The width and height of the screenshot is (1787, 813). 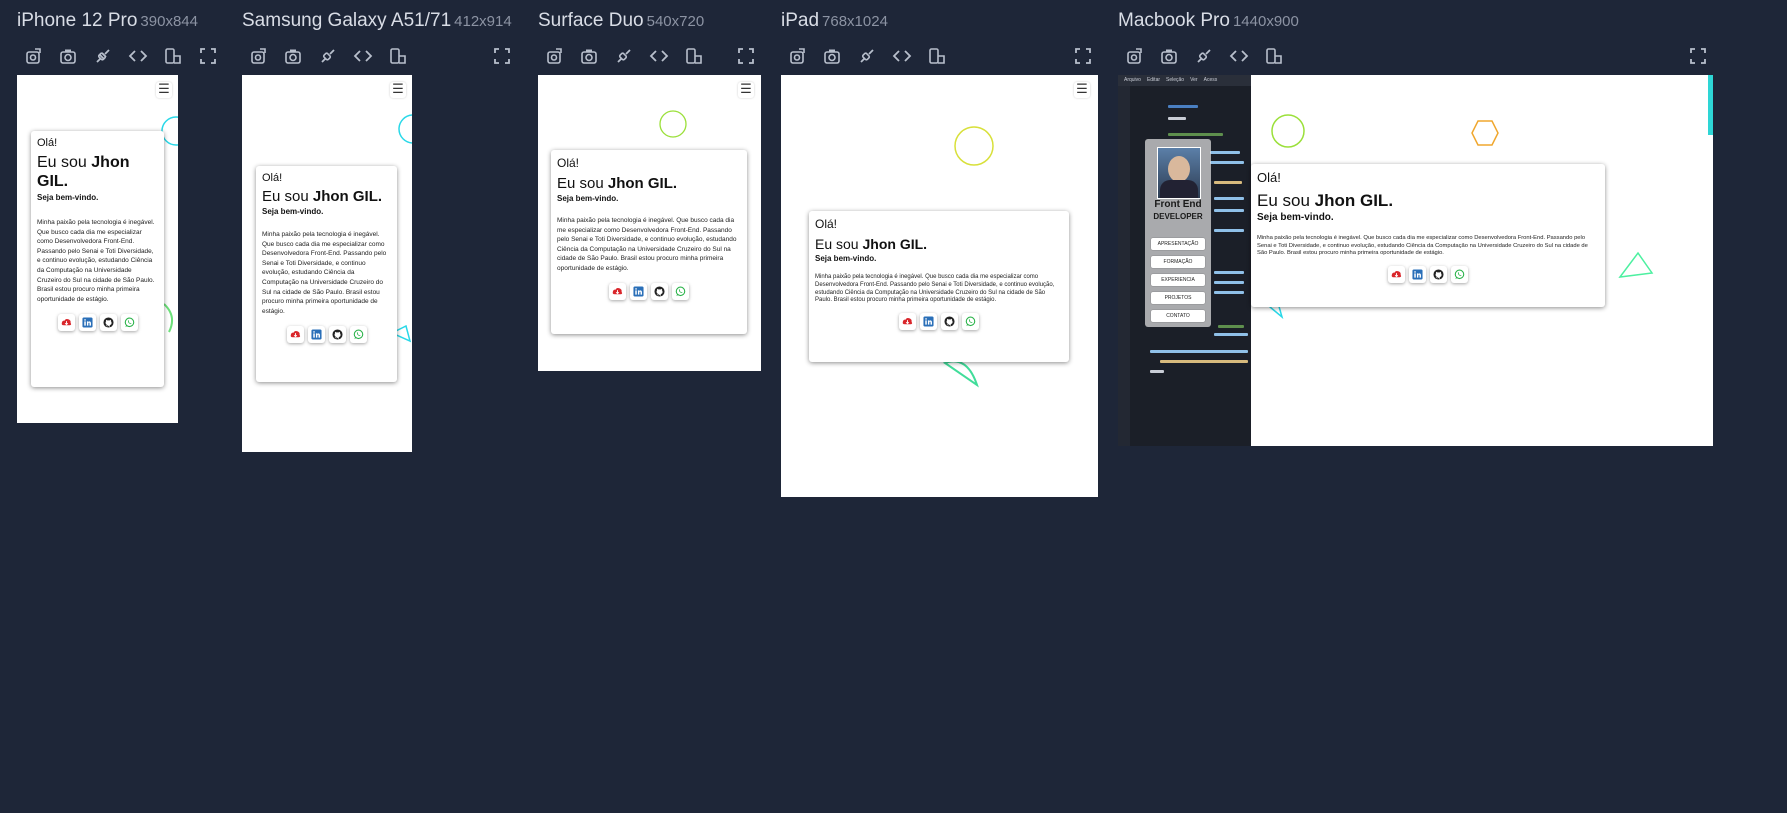 What do you see at coordinates (1178, 316) in the screenshot?
I see `nav-contato: CONTATO` at bounding box center [1178, 316].